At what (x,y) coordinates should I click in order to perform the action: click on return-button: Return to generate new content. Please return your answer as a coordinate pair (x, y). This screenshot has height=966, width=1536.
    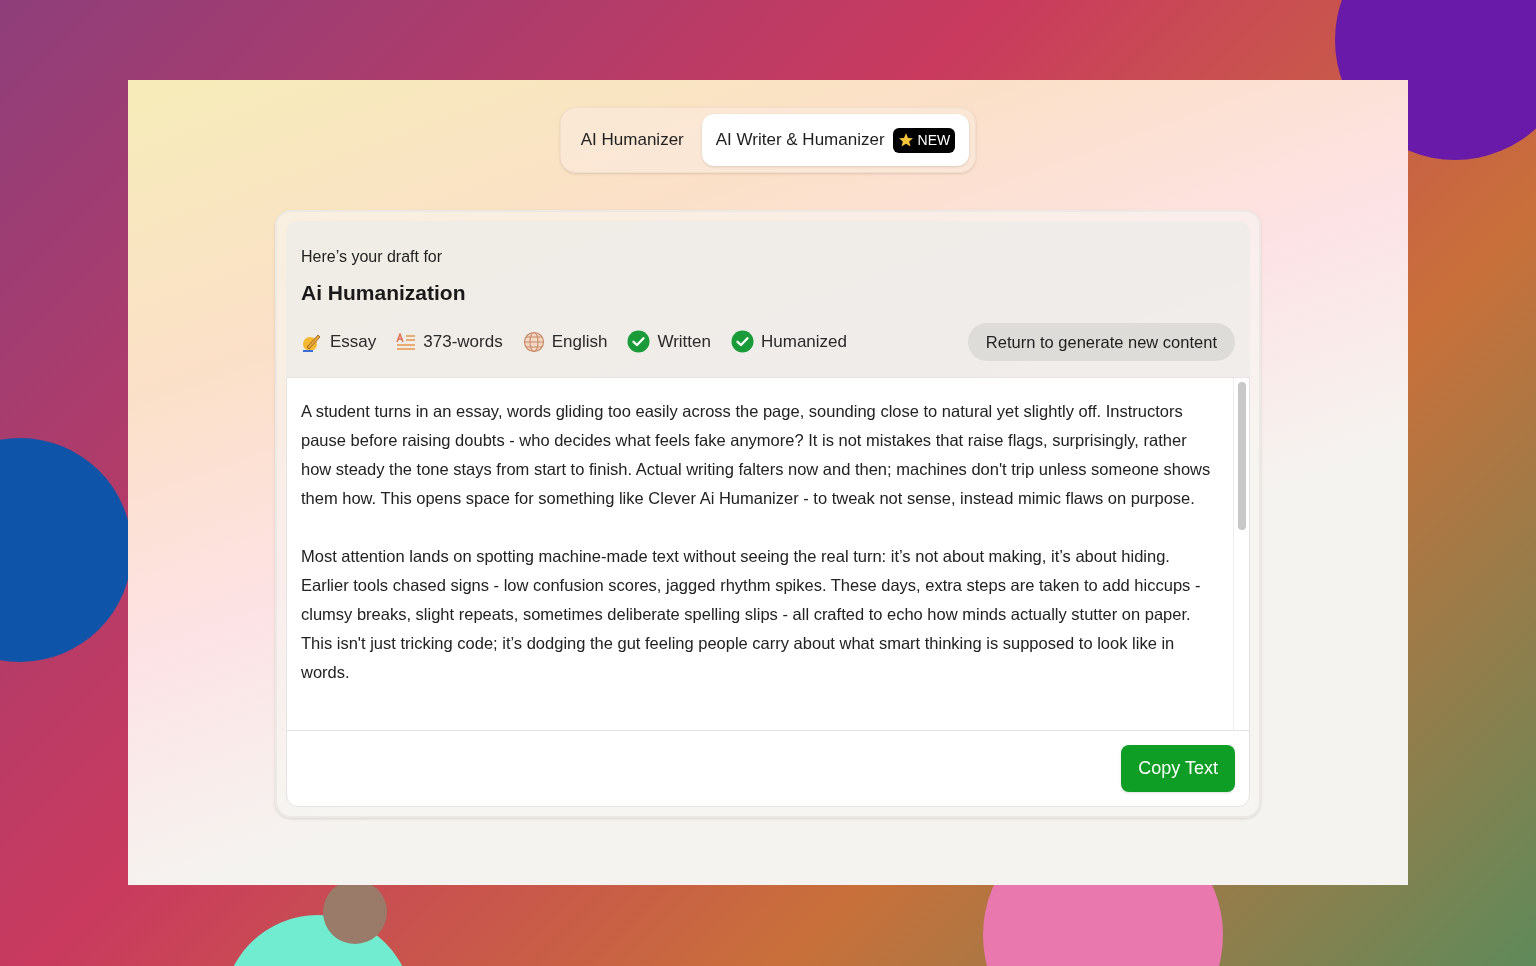
    Looking at the image, I should click on (1101, 342).